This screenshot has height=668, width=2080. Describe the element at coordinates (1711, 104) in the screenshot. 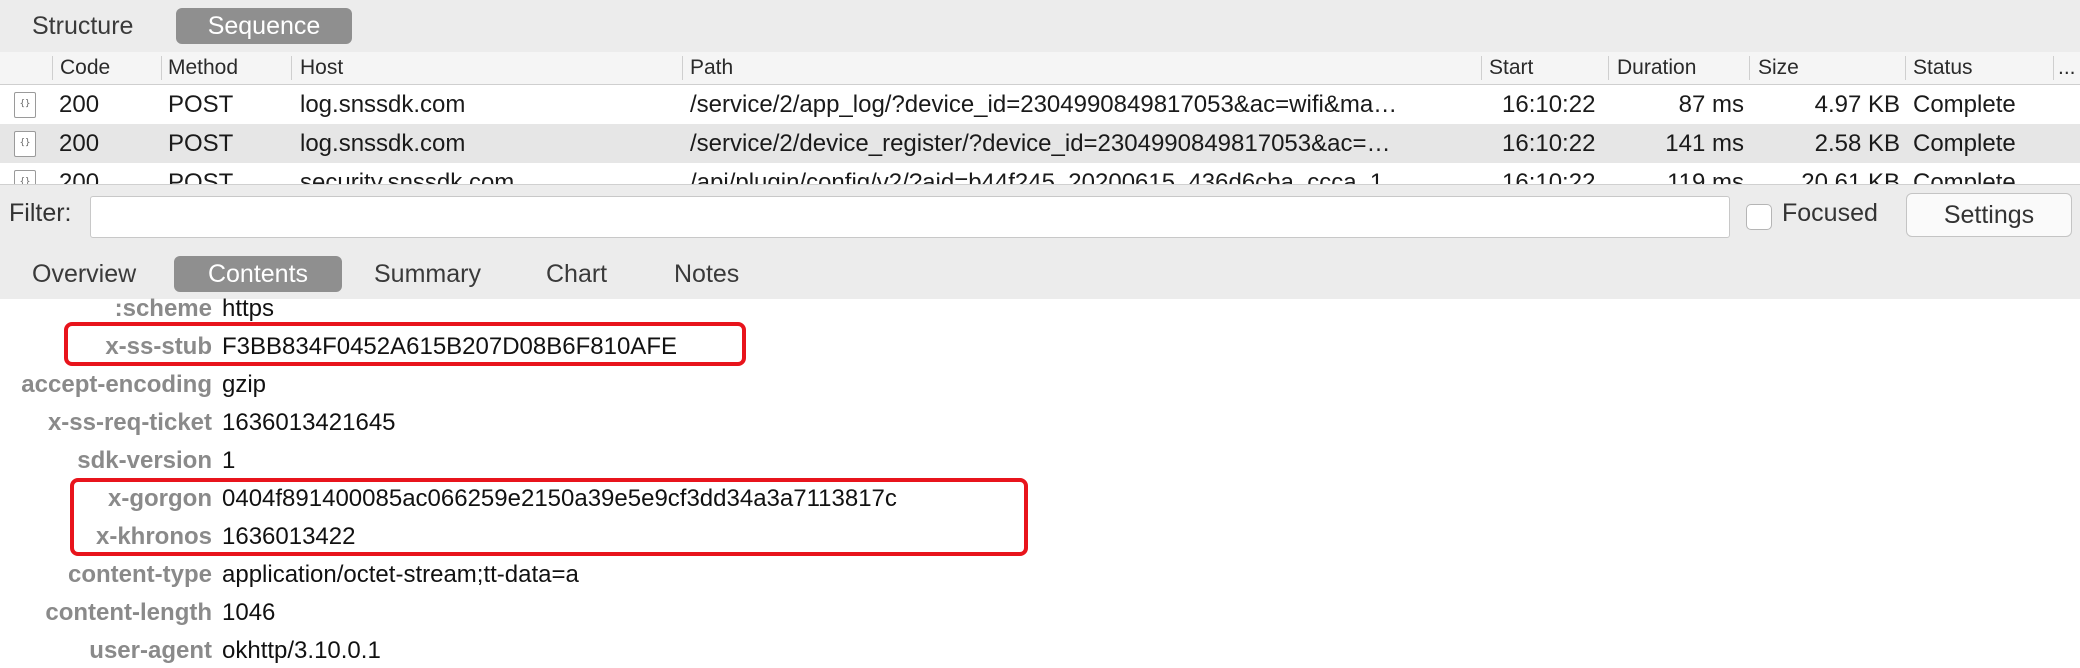

I see `cell-duration: 87 ms` at that location.